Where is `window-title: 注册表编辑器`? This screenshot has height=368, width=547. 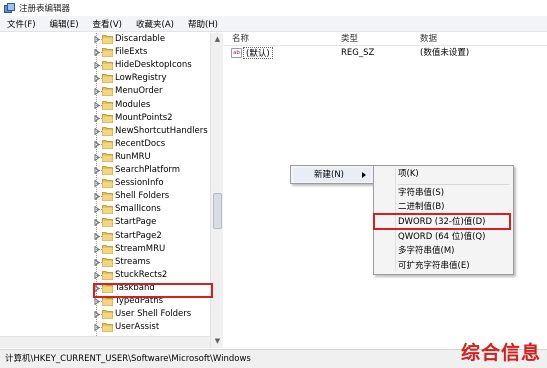
window-title: 注册表编辑器 is located at coordinates (45, 9).